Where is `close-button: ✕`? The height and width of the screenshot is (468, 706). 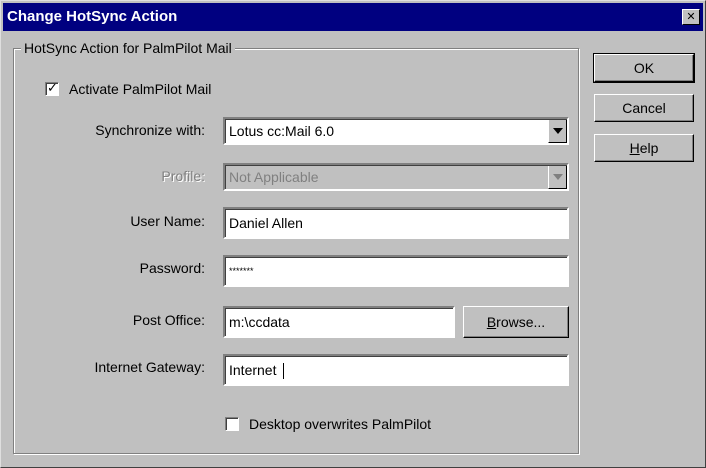 close-button: ✕ is located at coordinates (691, 17).